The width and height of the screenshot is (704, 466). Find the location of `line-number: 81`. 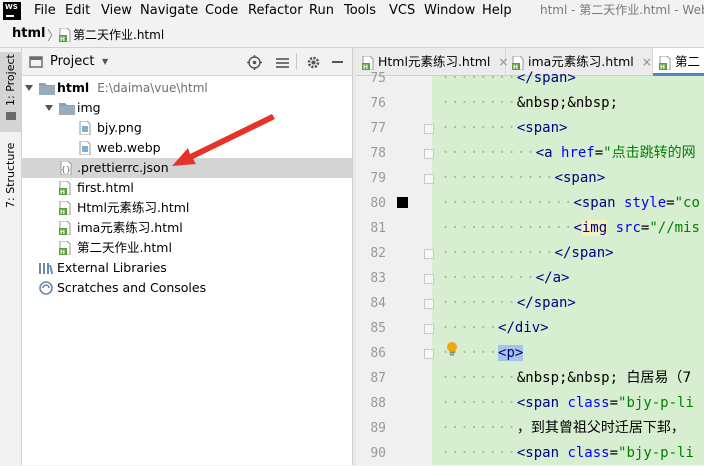

line-number: 81 is located at coordinates (378, 228).